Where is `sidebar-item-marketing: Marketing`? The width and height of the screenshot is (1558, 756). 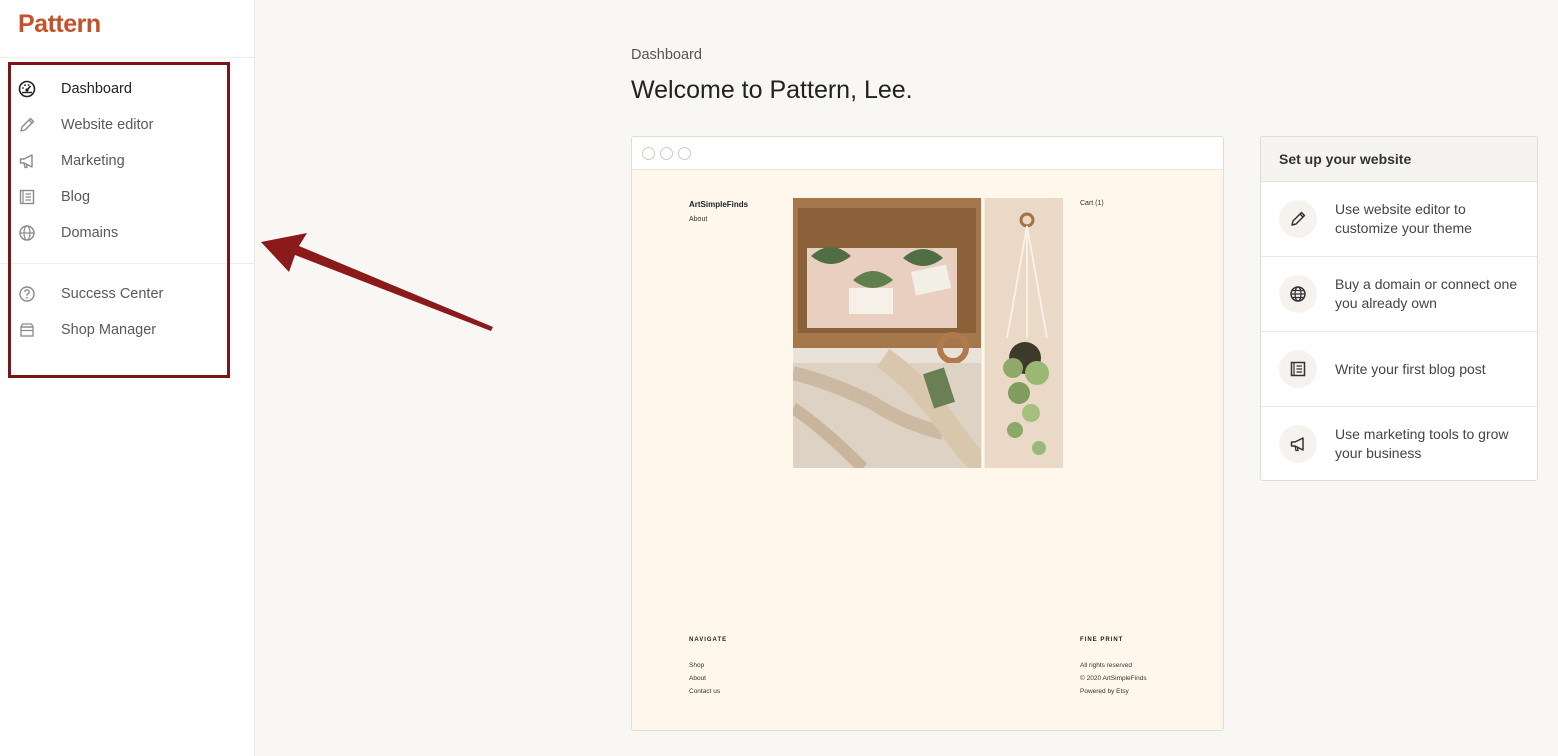 sidebar-item-marketing: Marketing is located at coordinates (121, 161).